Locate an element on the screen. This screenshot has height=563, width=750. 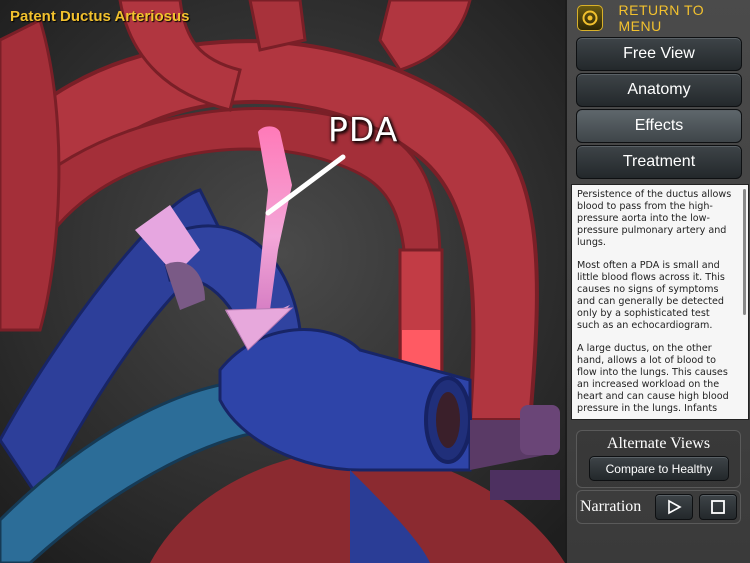
alternate-views-group: Alternate Views Compare to Healthy is located at coordinates (658, 459).